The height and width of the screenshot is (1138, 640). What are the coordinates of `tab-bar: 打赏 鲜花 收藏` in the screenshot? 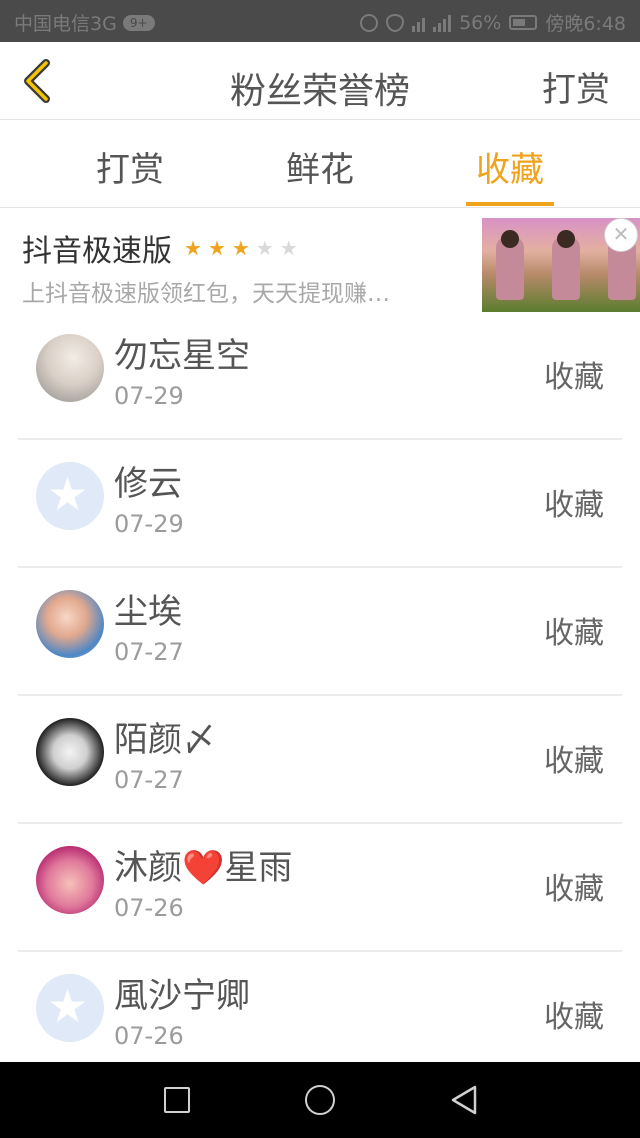 It's located at (320, 164).